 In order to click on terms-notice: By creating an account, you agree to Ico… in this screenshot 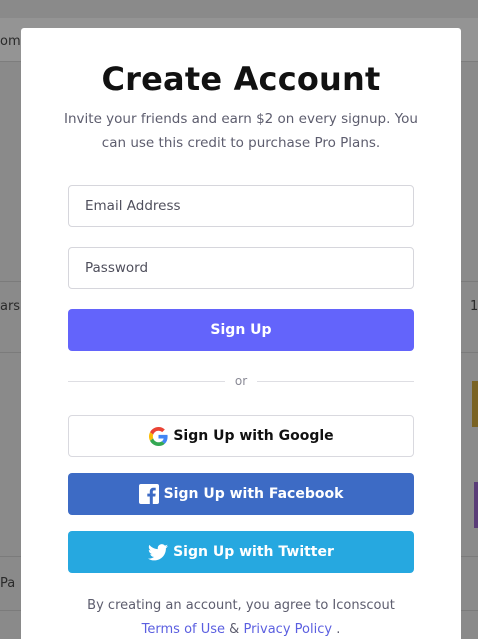, I will do `click(241, 616)`.